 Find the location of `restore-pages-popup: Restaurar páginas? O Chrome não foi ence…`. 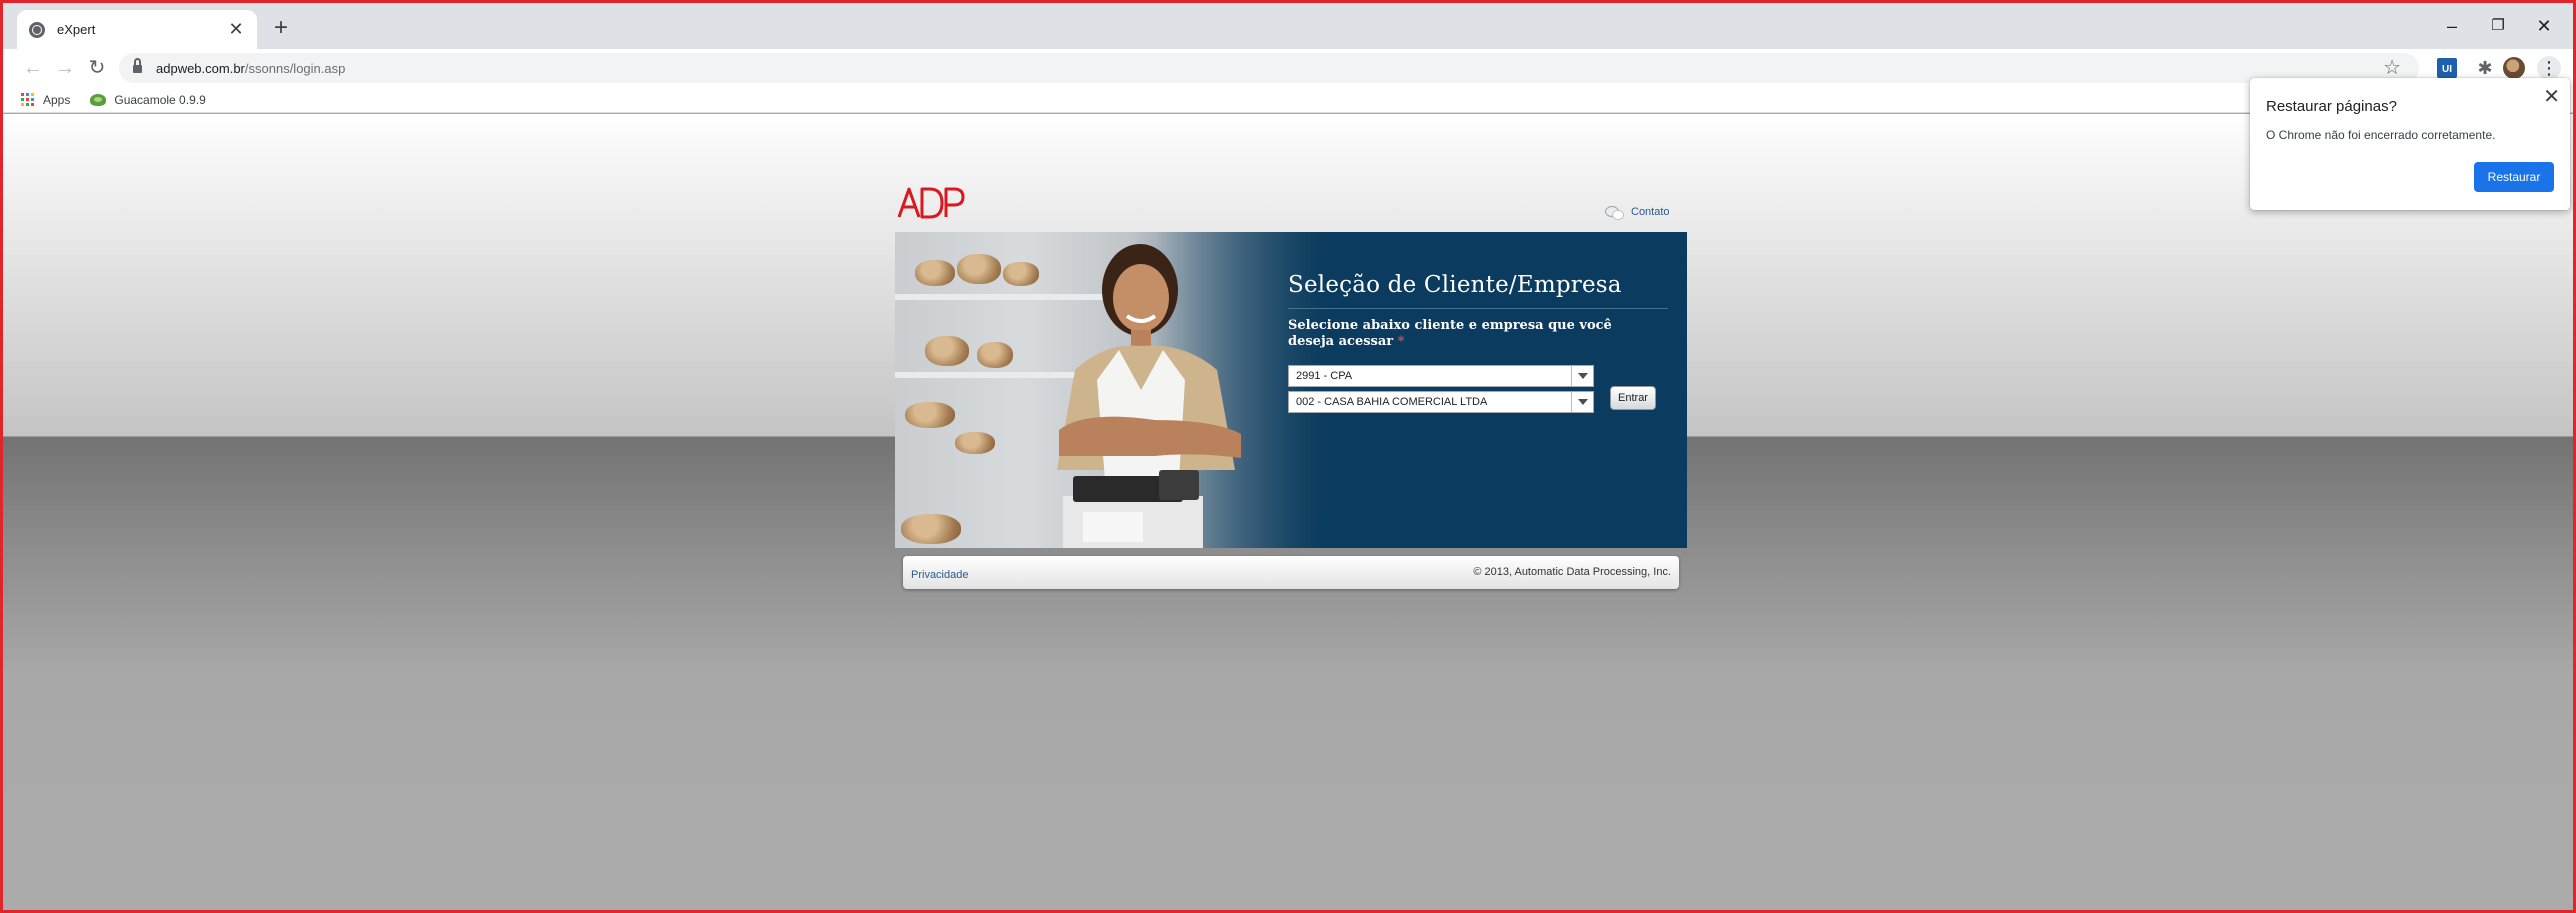

restore-pages-popup: Restaurar páginas? O Chrome não foi ence… is located at coordinates (2410, 144).